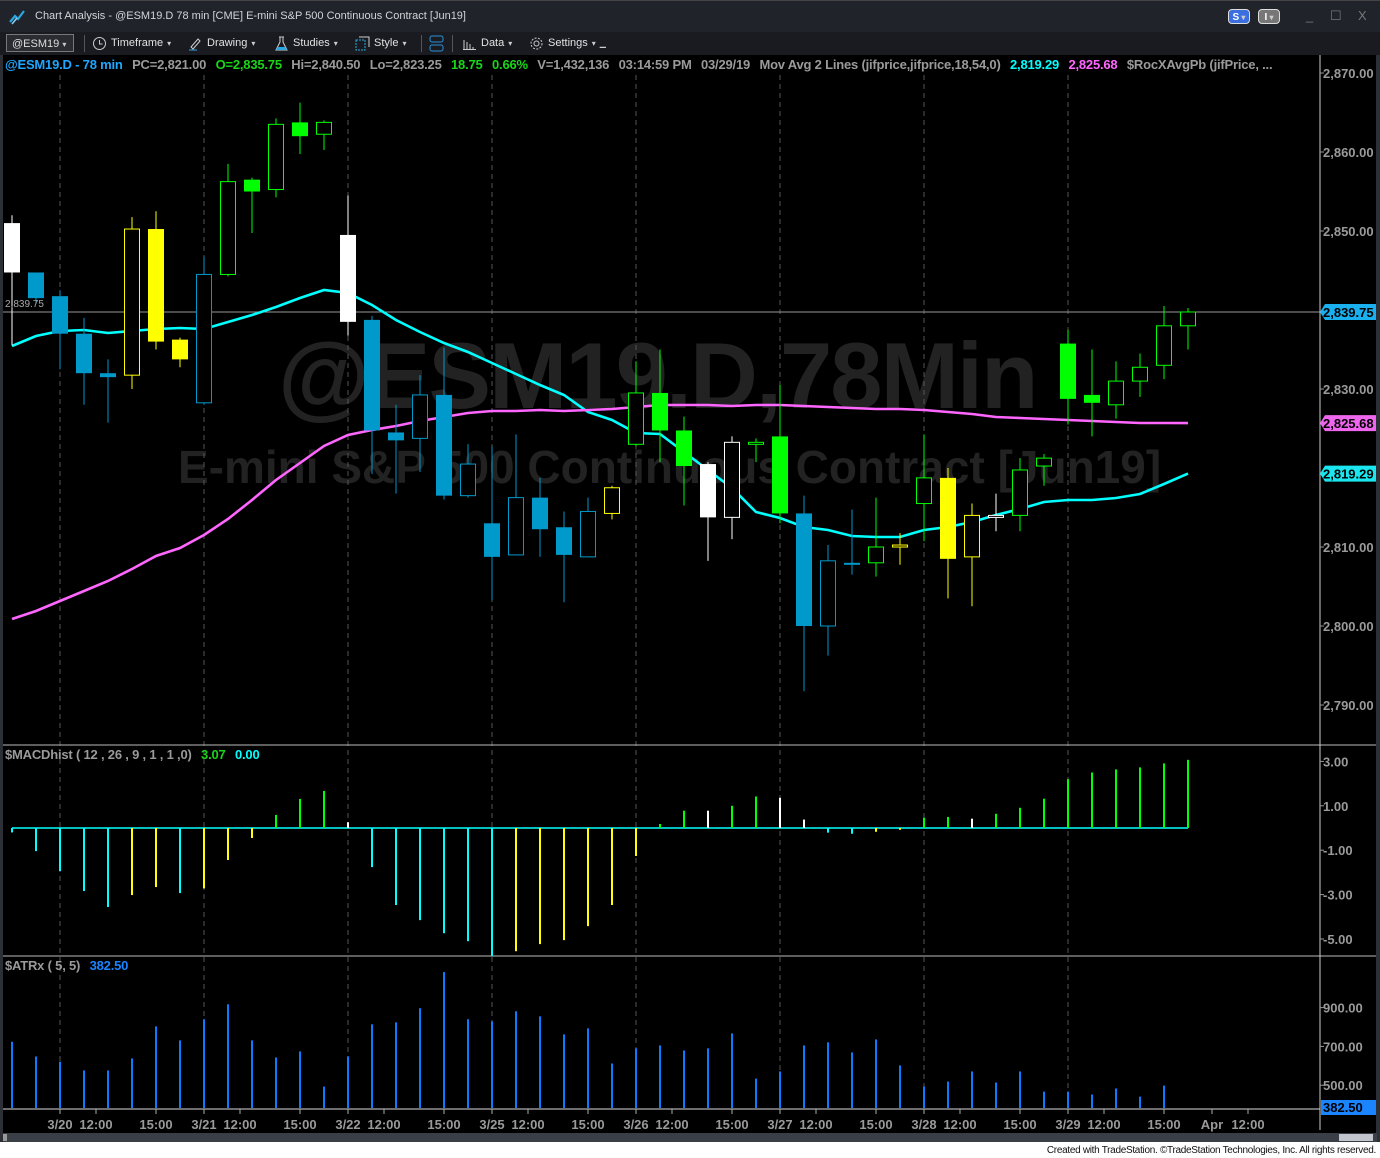  I want to click on macd-zero-value: 0.00, so click(247, 754).